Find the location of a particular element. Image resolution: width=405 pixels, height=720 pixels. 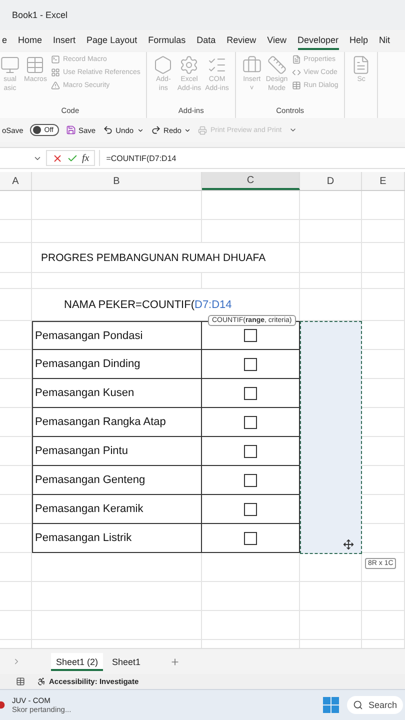

task-cell: Pemasangan Listrik is located at coordinates (117, 538).